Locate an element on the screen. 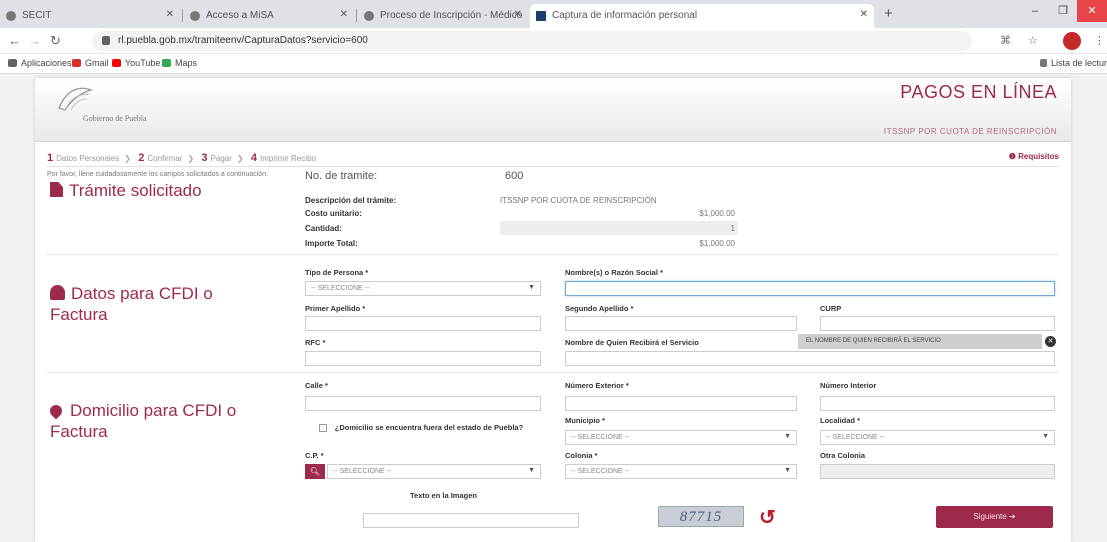 This screenshot has height=542, width=1107. user-icon is located at coordinates (57, 292).